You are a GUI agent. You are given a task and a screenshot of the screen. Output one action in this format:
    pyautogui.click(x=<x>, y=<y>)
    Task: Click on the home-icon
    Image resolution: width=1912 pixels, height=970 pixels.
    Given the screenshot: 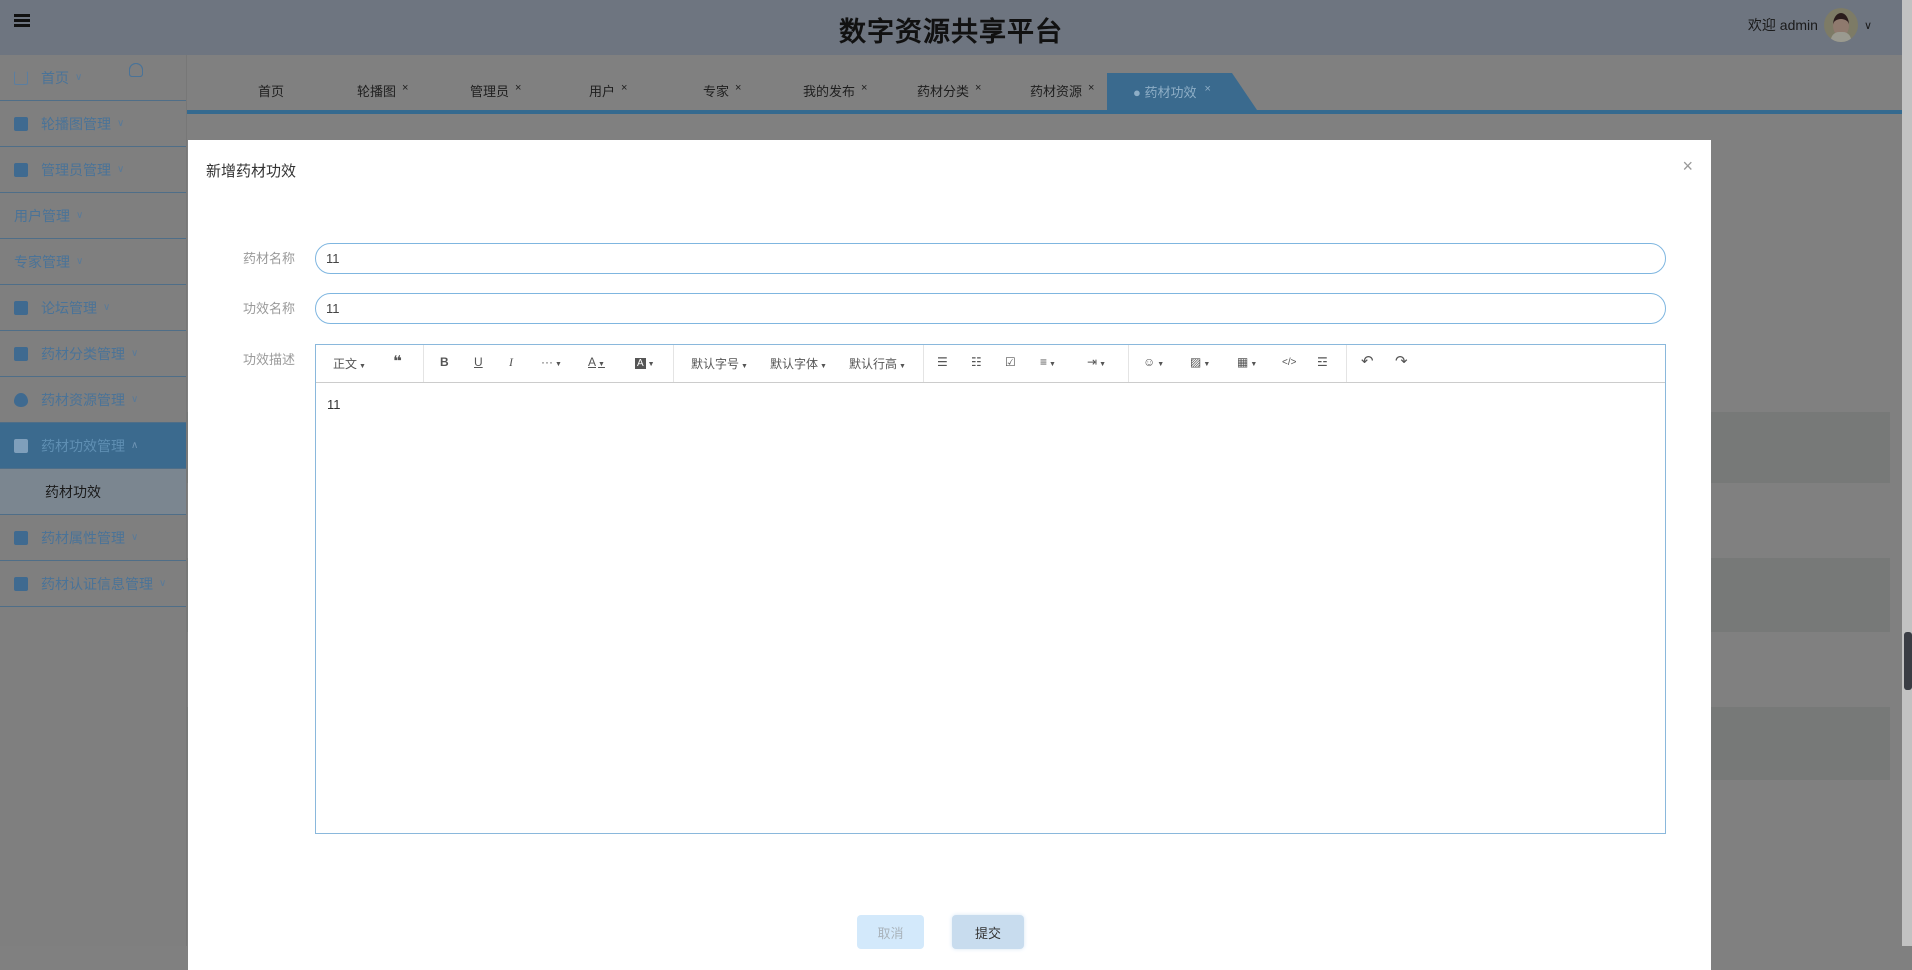 What is the action you would take?
    pyautogui.click(x=21, y=77)
    